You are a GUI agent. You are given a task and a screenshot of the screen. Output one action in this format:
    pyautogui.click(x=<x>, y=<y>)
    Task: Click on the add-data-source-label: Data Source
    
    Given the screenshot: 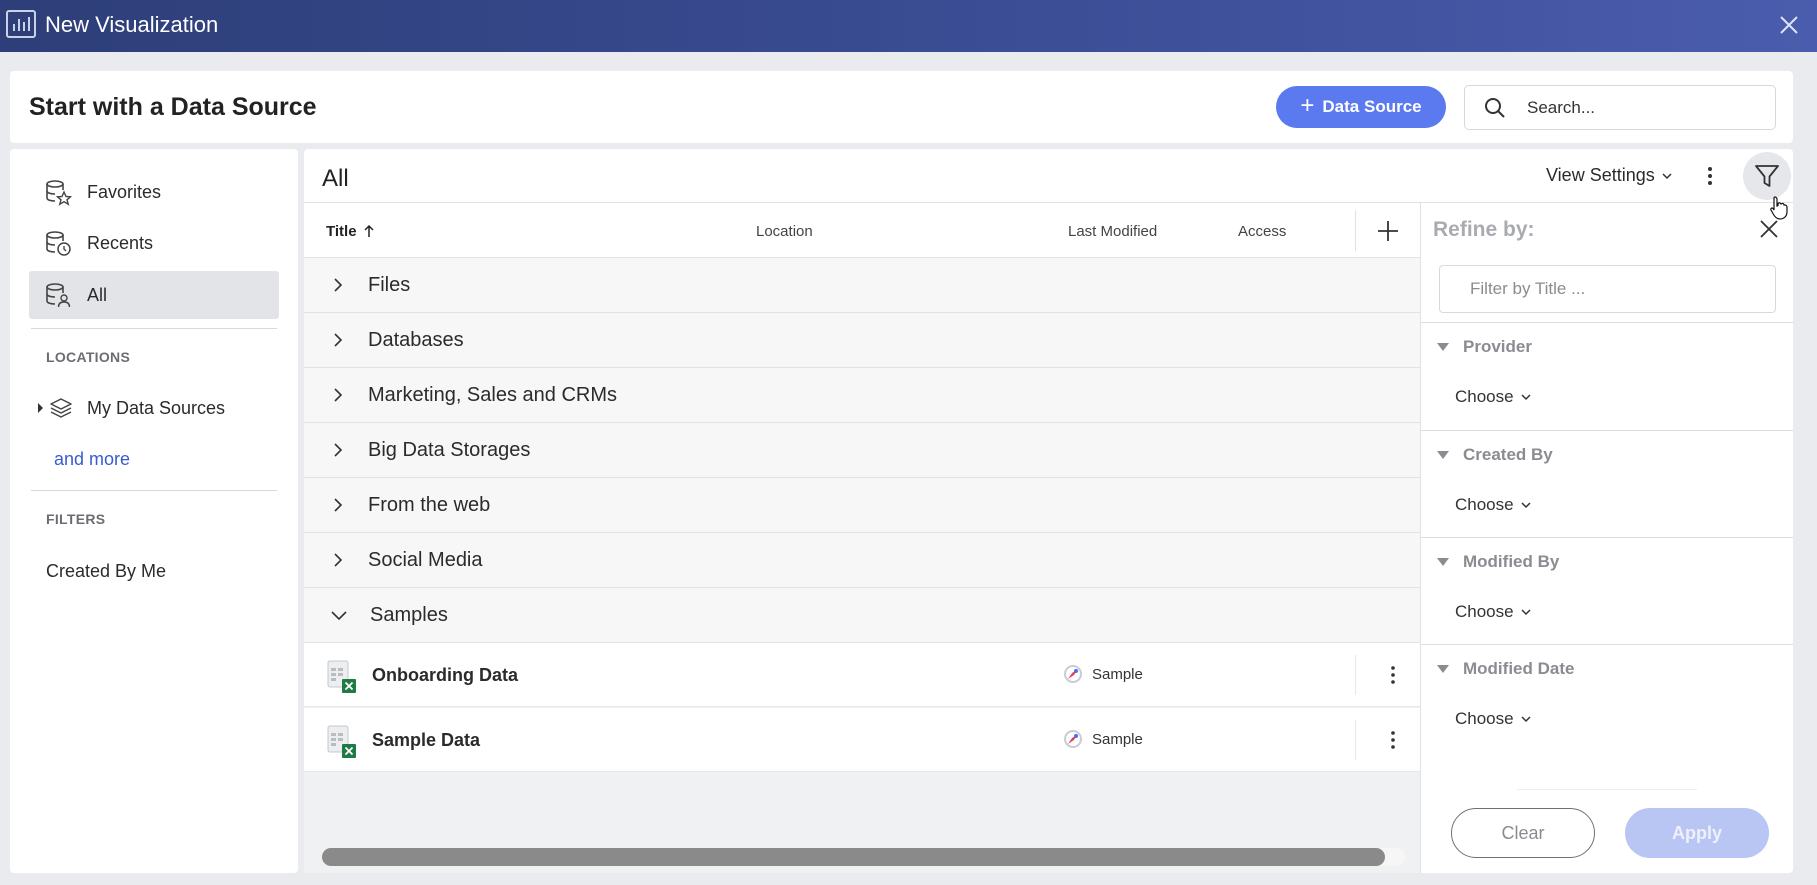 What is the action you would take?
    pyautogui.click(x=1372, y=106)
    